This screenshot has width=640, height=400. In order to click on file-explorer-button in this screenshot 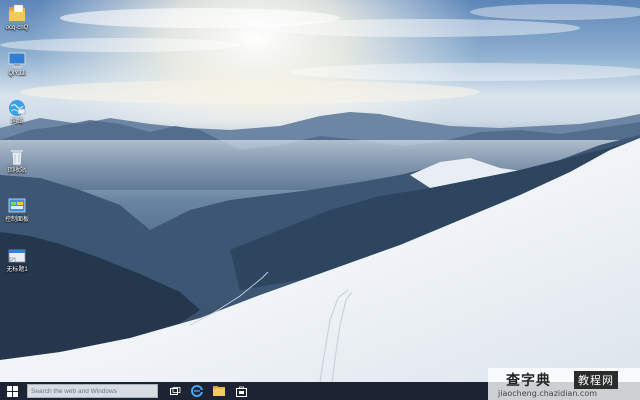, I will do `click(219, 391)`.